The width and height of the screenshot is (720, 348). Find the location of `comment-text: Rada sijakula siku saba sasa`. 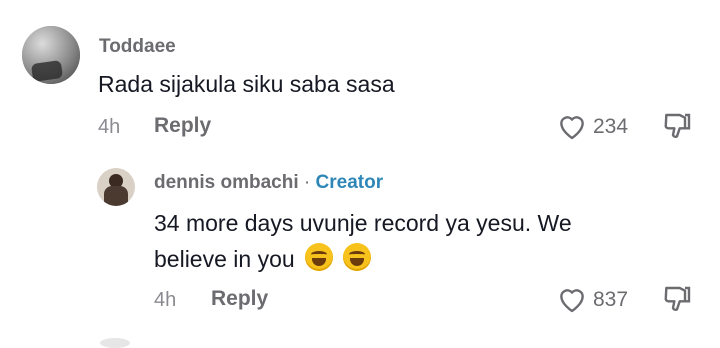

comment-text: Rada sijakula siku saba sasa is located at coordinates (246, 84).